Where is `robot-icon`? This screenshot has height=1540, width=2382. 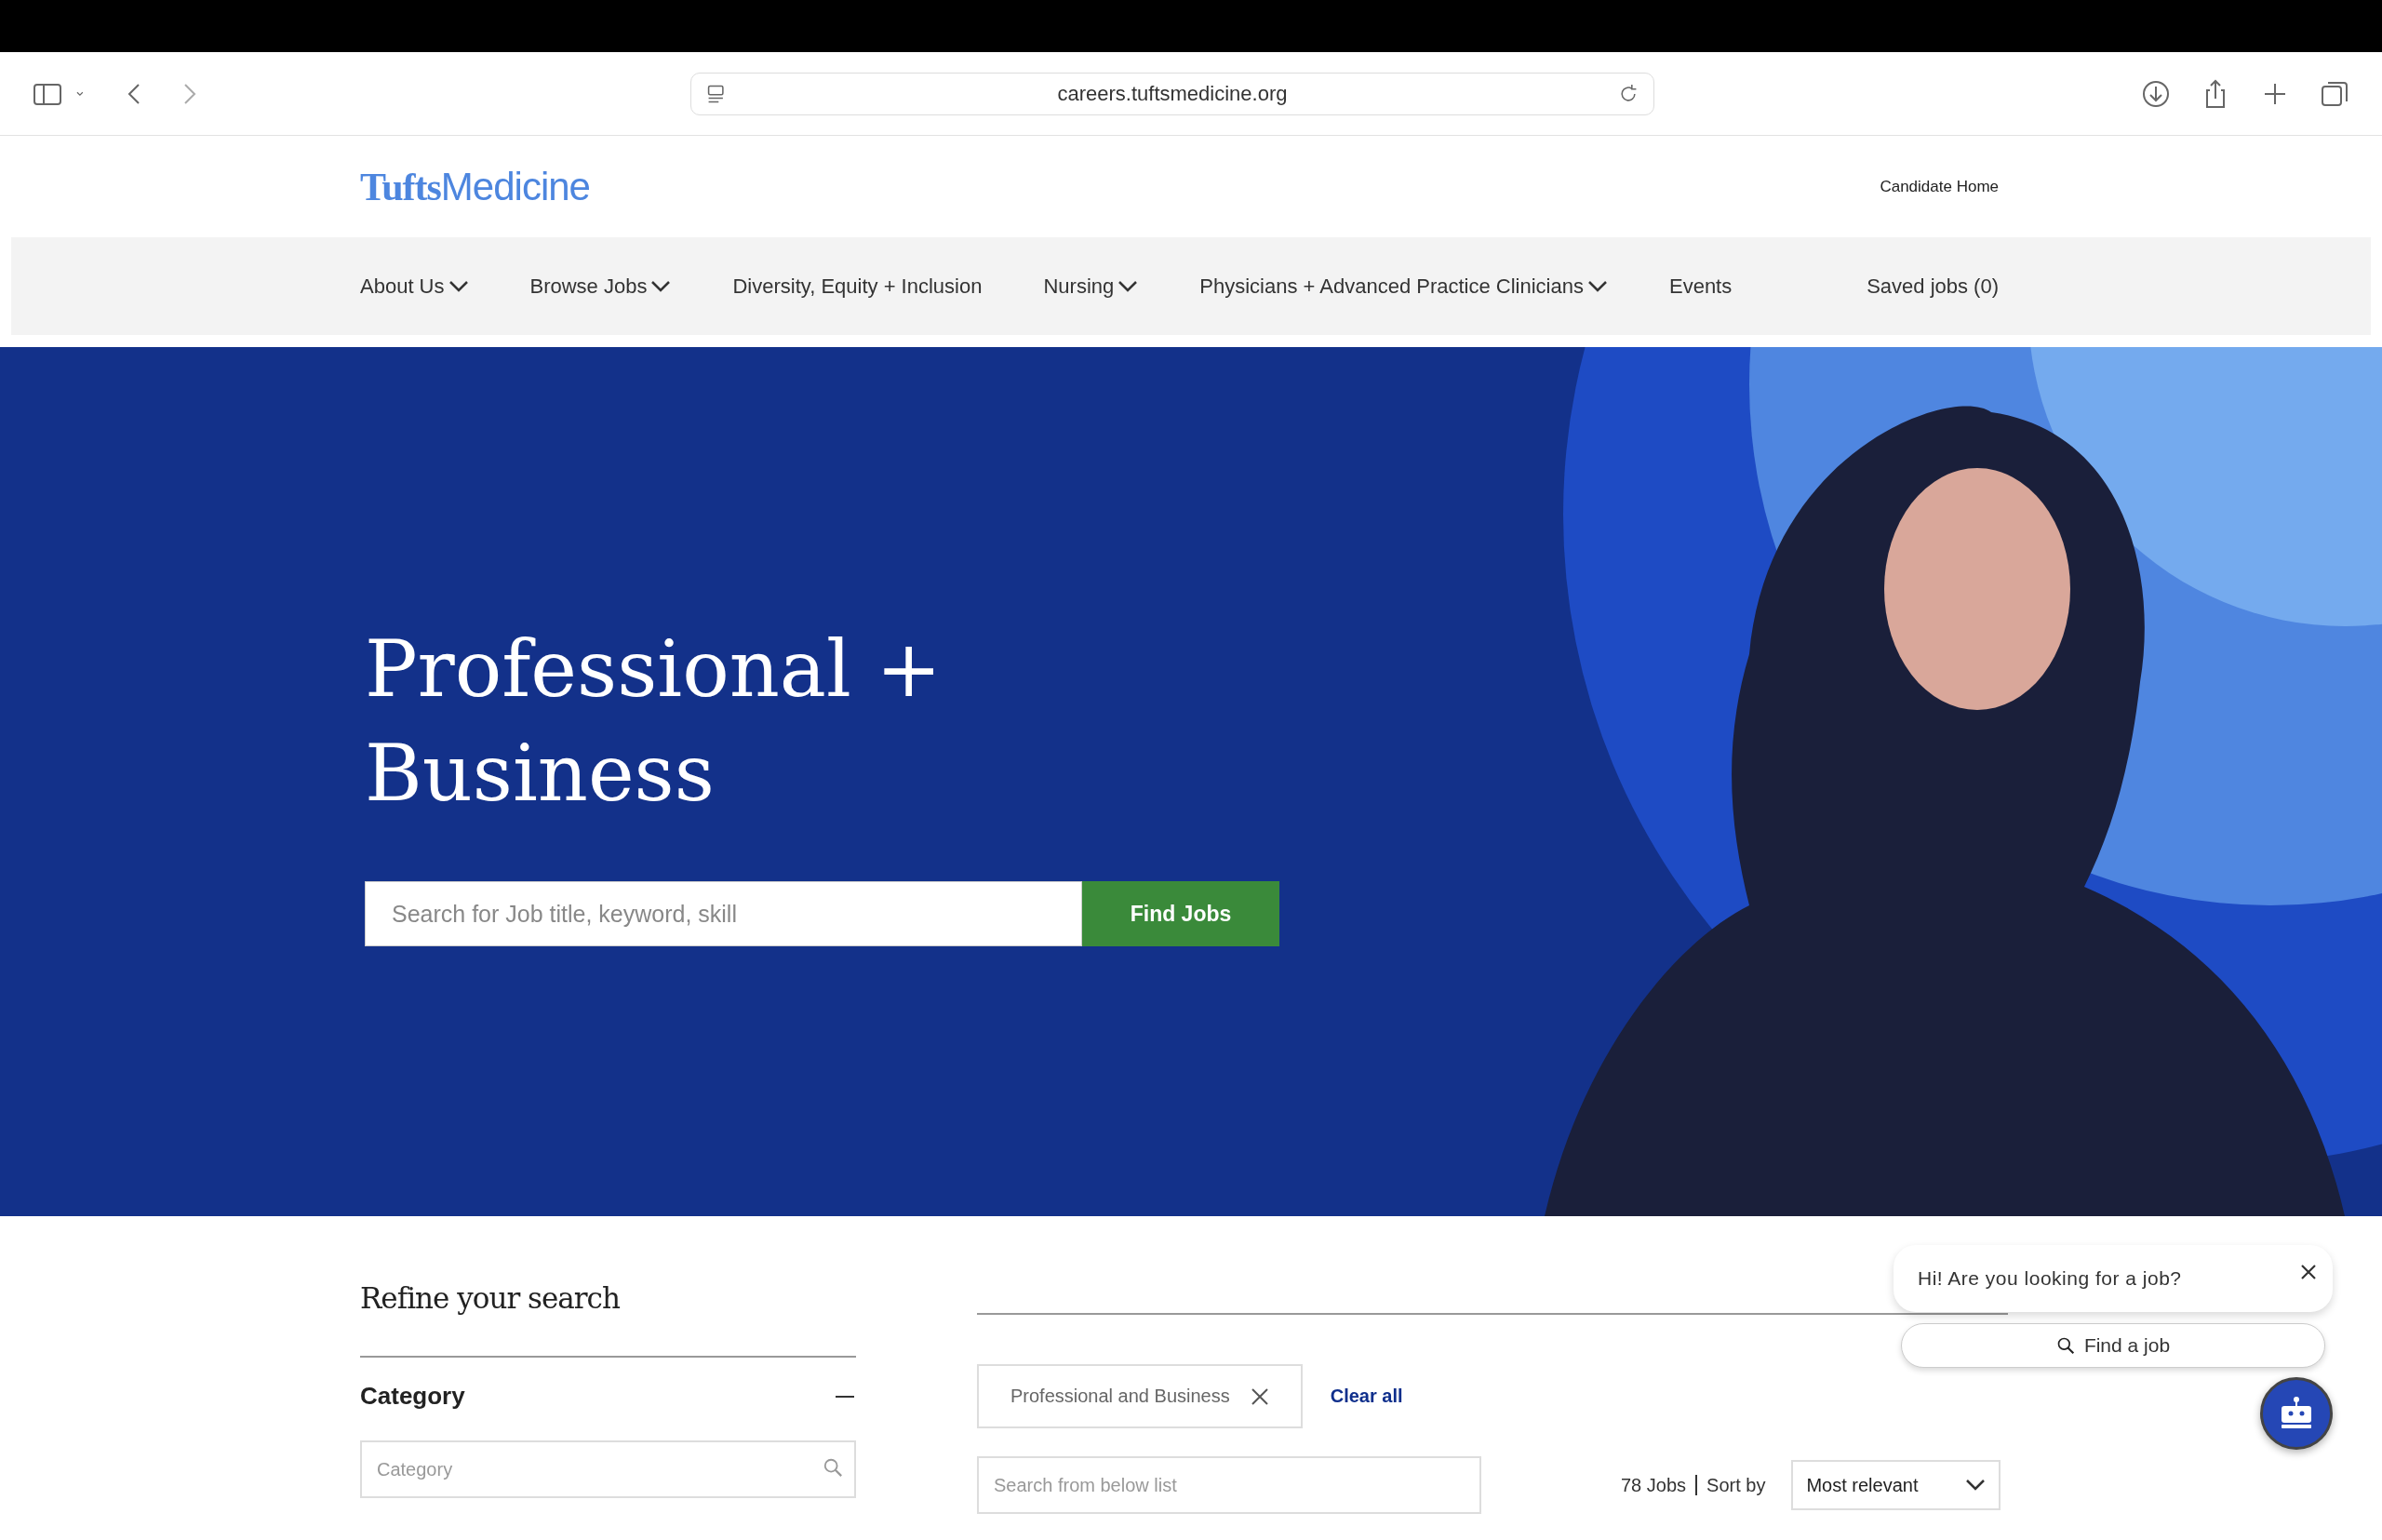
robot-icon is located at coordinates (2296, 1413).